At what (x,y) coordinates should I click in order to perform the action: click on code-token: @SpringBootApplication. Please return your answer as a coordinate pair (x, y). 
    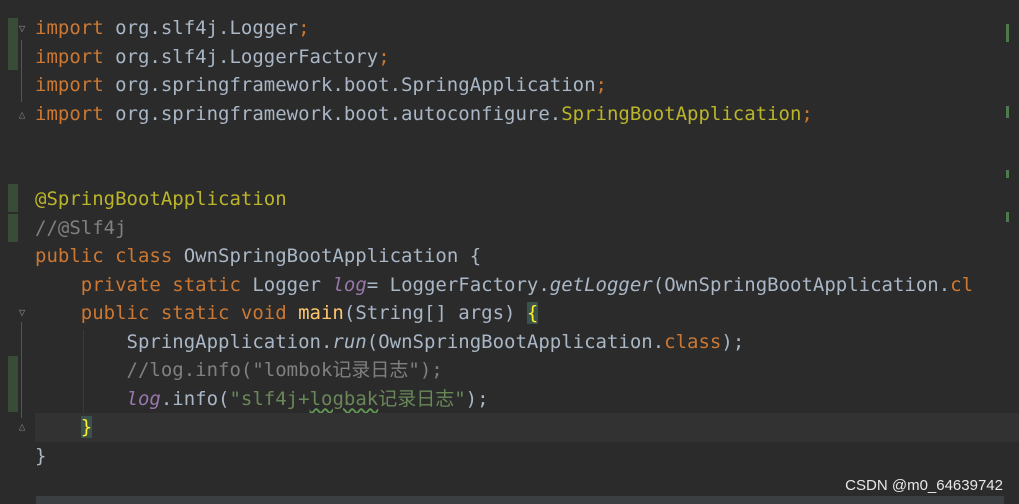
    Looking at the image, I should click on (161, 199).